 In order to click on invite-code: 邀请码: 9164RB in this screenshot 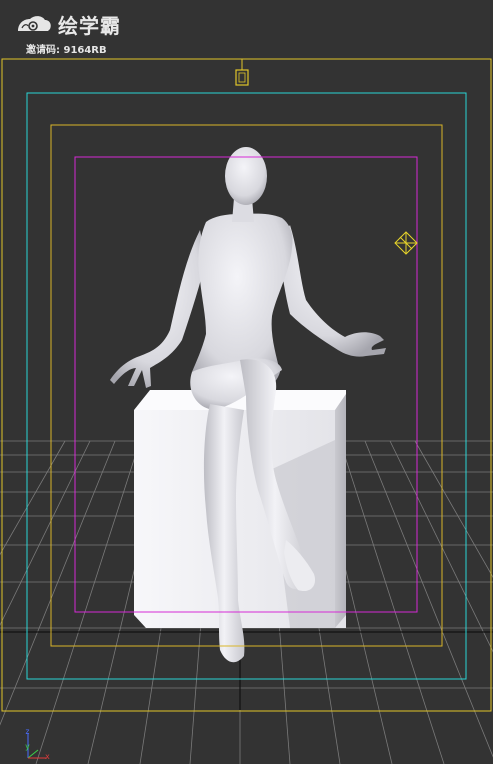, I will do `click(66, 50)`.